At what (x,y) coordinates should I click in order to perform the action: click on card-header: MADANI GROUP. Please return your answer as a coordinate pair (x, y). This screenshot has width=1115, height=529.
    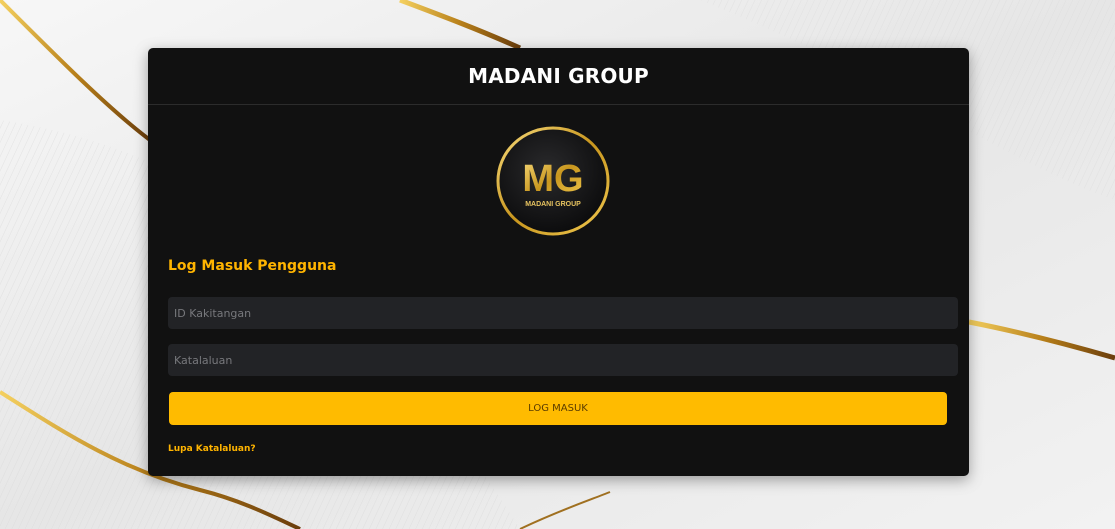
    Looking at the image, I should click on (558, 76).